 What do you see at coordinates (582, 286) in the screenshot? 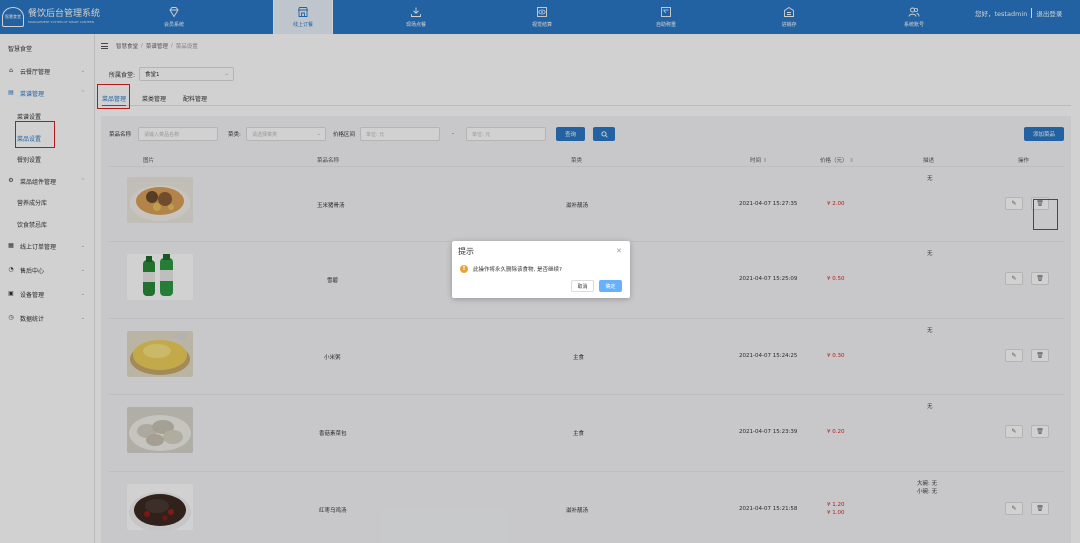
I see `cancel-button: 取消` at bounding box center [582, 286].